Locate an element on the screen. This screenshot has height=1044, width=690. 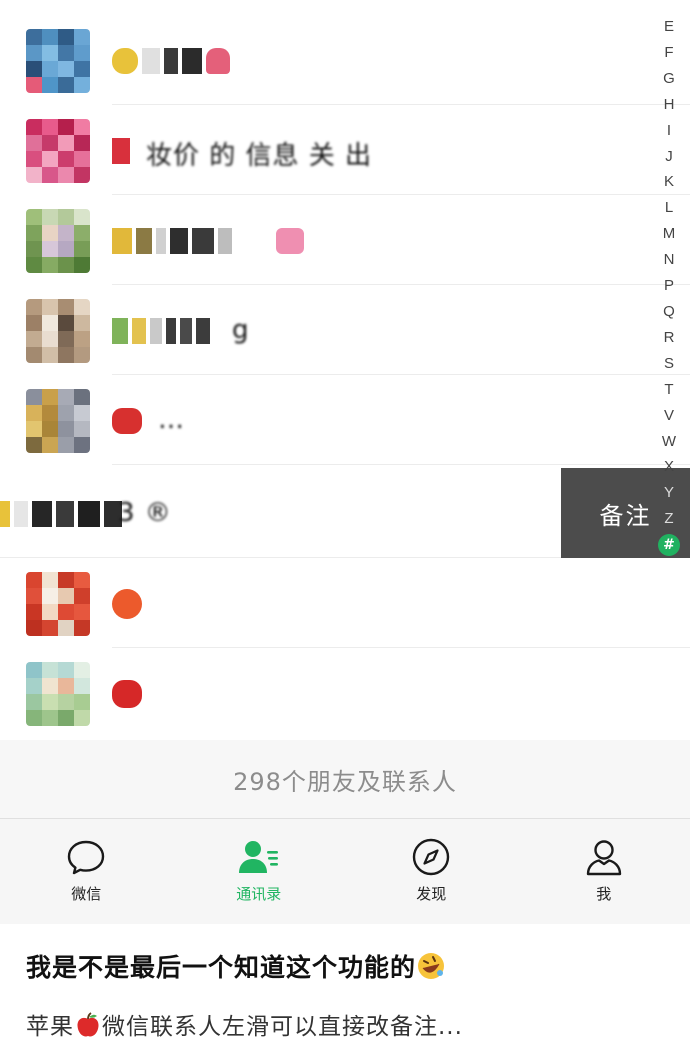
tab-discover: 发现 is located at coordinates (431, 871).